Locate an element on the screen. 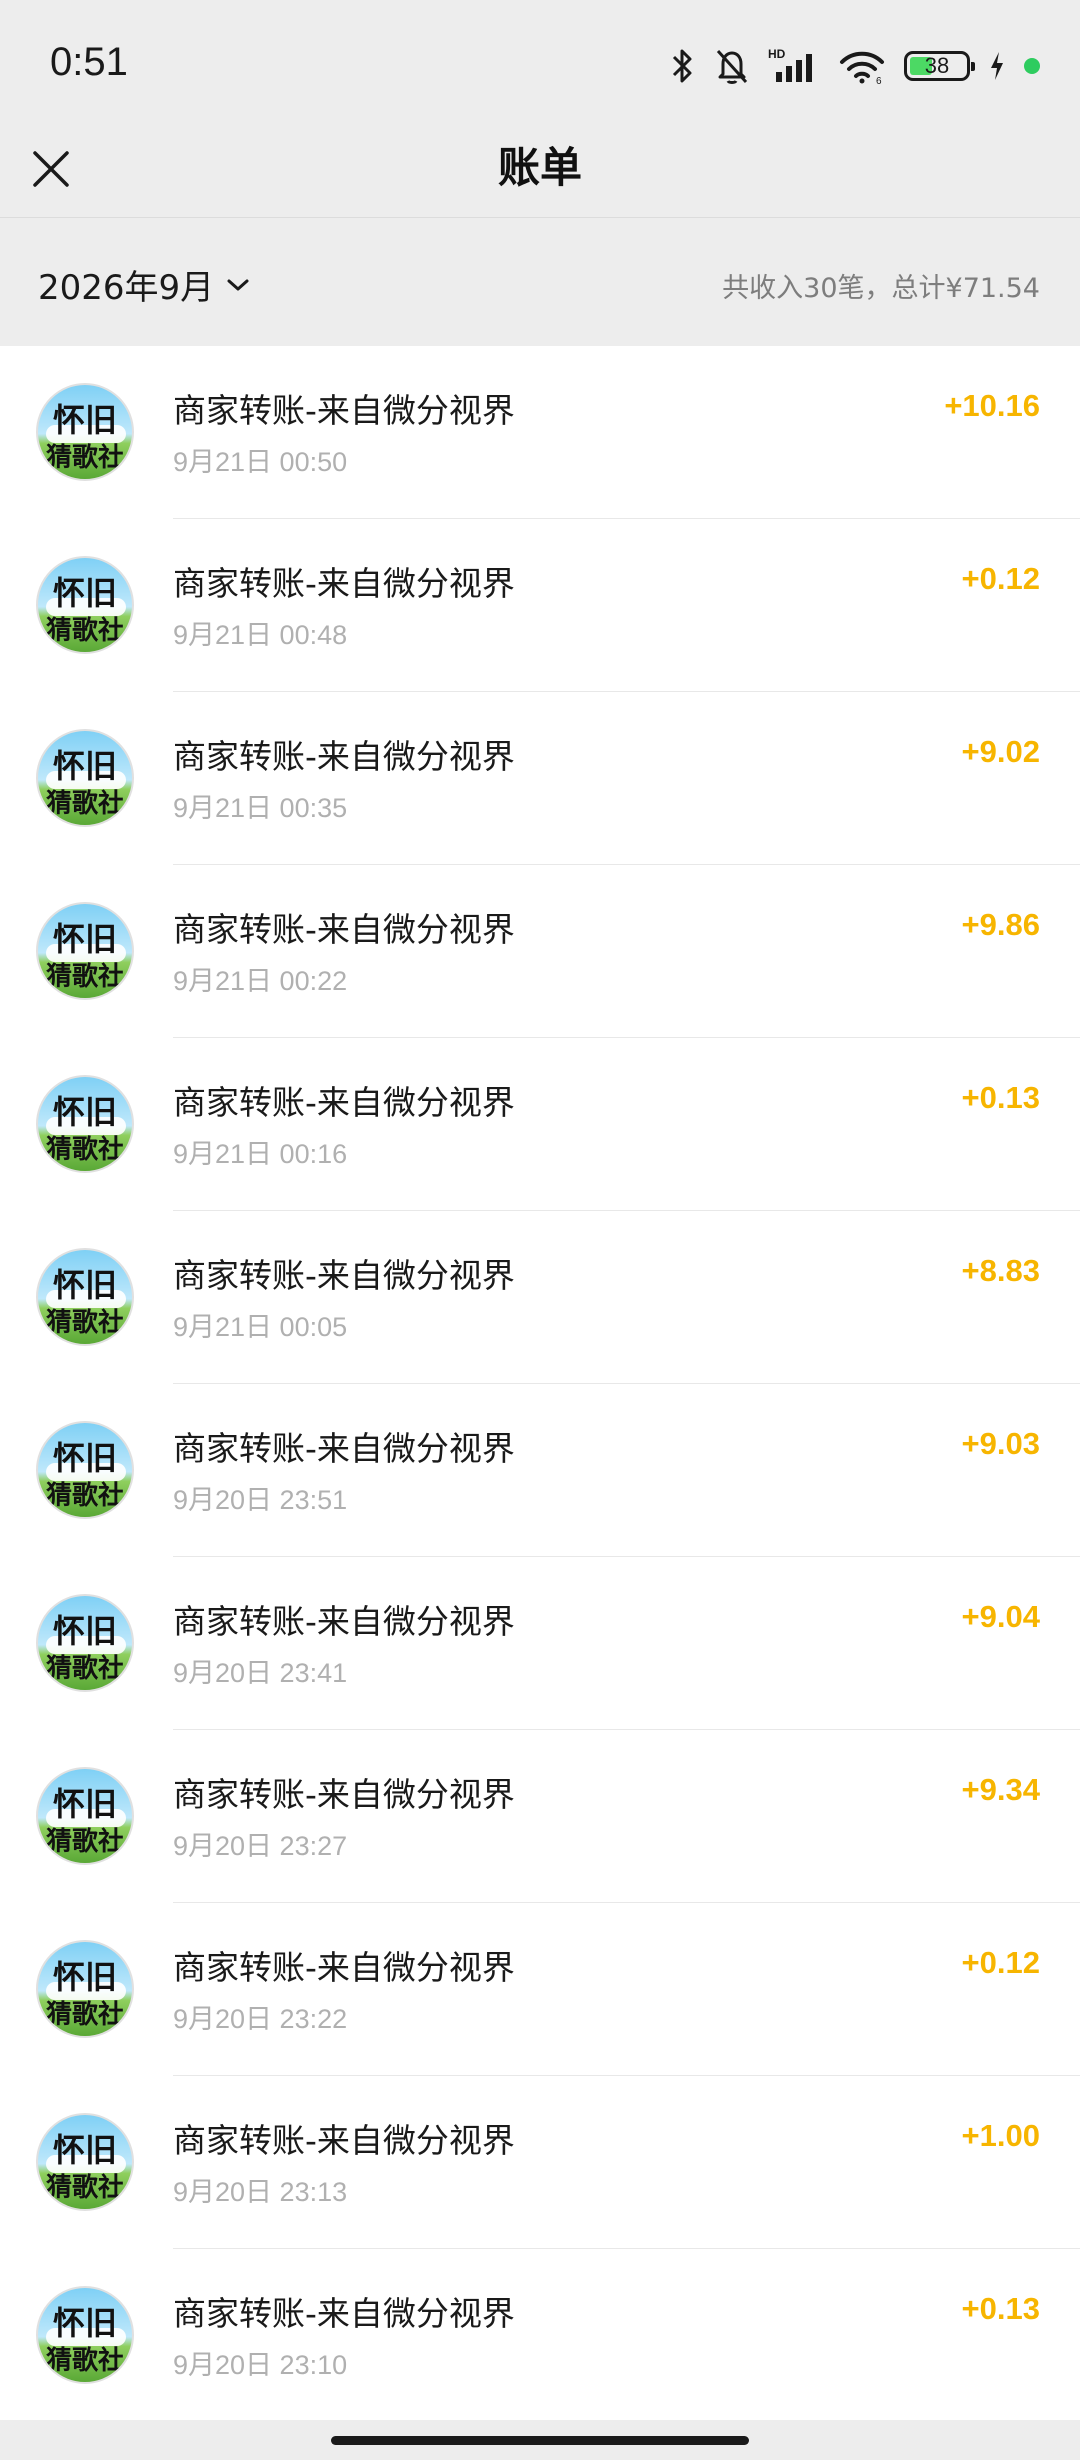  nav-bar: 账单 is located at coordinates (540, 169).